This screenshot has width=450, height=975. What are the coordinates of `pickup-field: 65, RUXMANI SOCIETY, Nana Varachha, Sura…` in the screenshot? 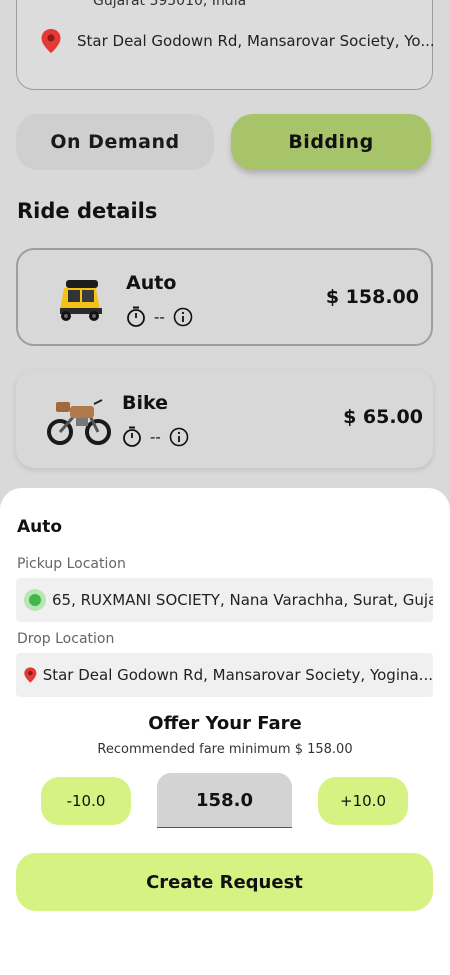 It's located at (224, 600).